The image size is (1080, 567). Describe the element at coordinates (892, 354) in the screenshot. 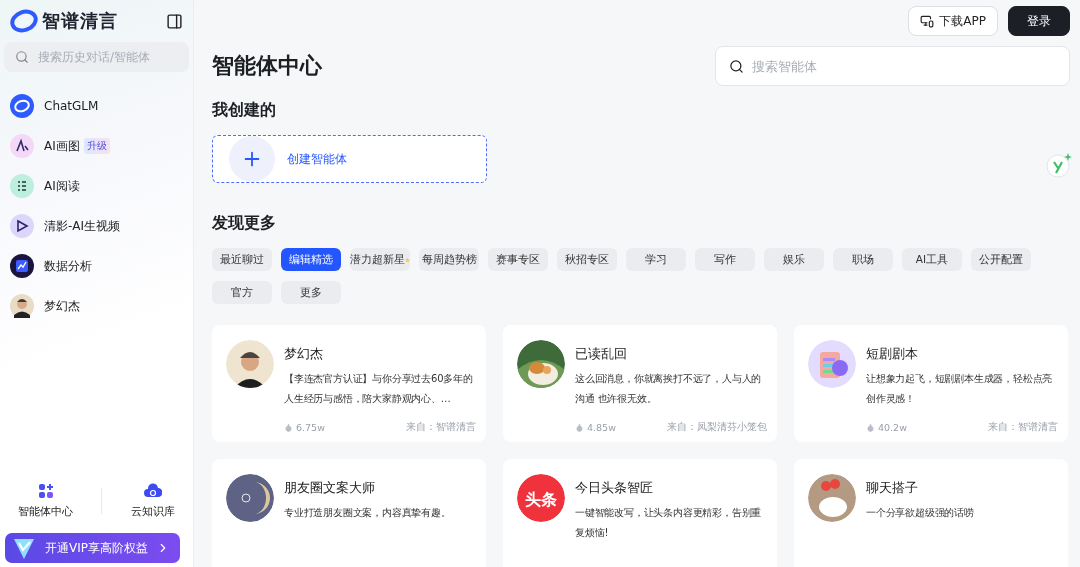

I see `agent-name: 短剧剧本` at that location.